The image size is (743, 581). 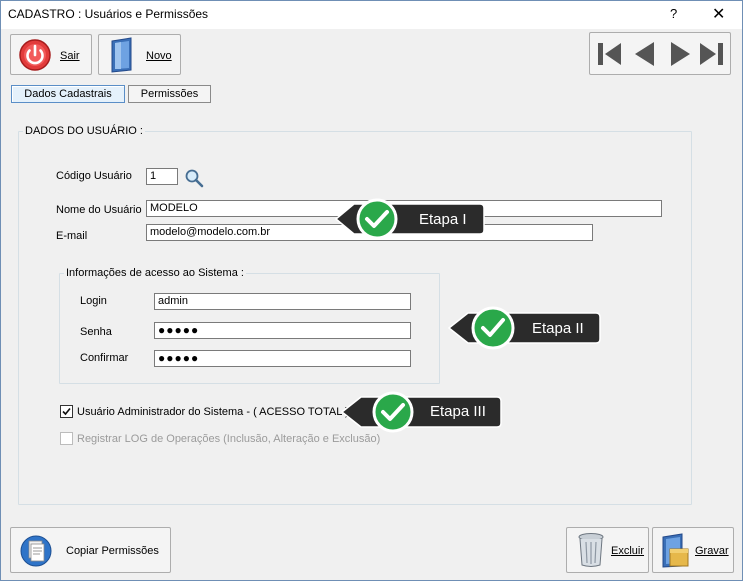 I want to click on tab-permissoes: Permissões, so click(x=169, y=94).